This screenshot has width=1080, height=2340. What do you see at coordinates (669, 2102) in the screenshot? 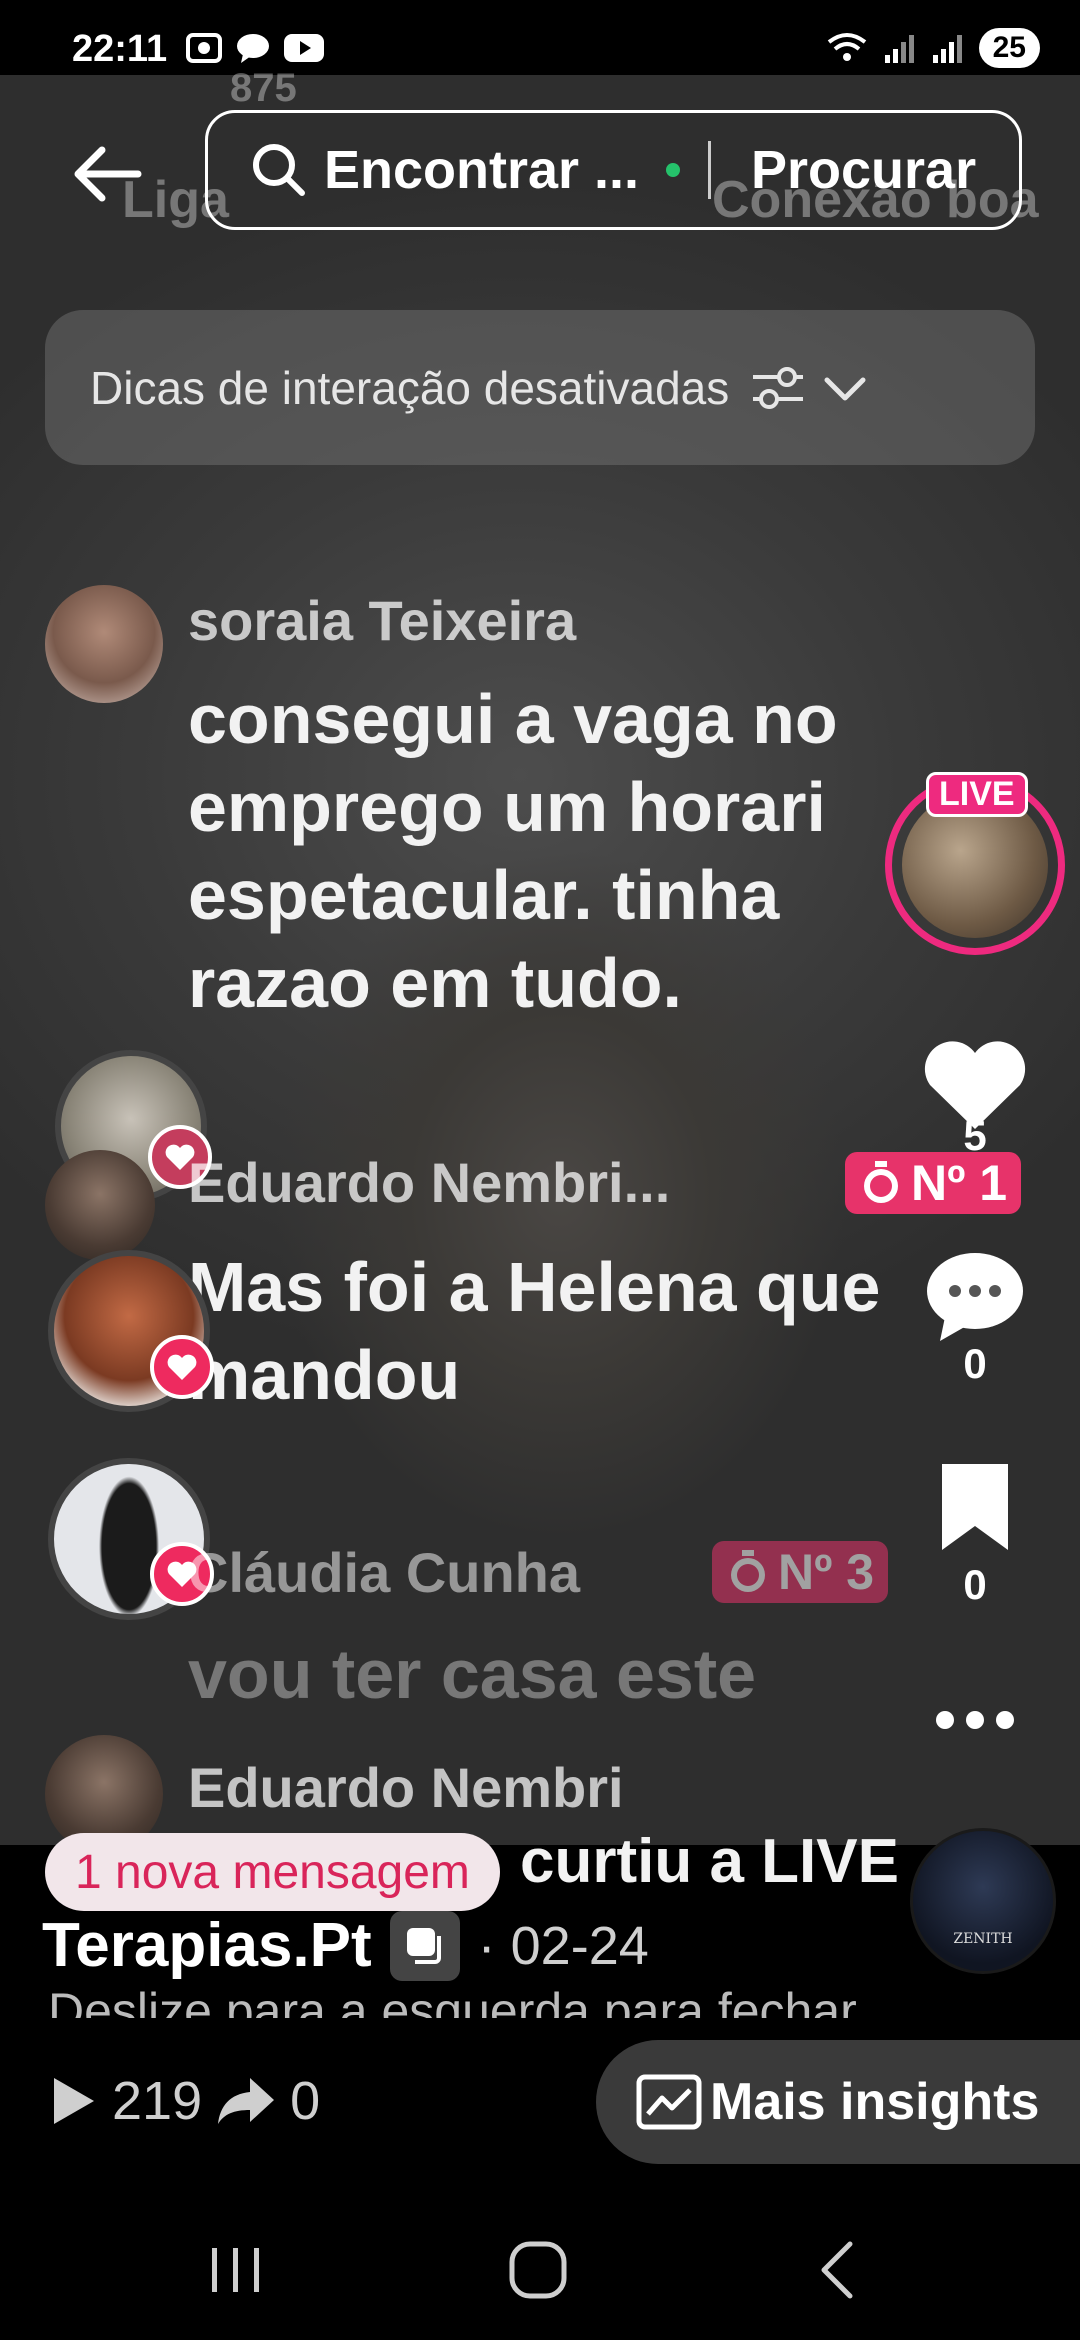
I see `insights-chart-icon` at bounding box center [669, 2102].